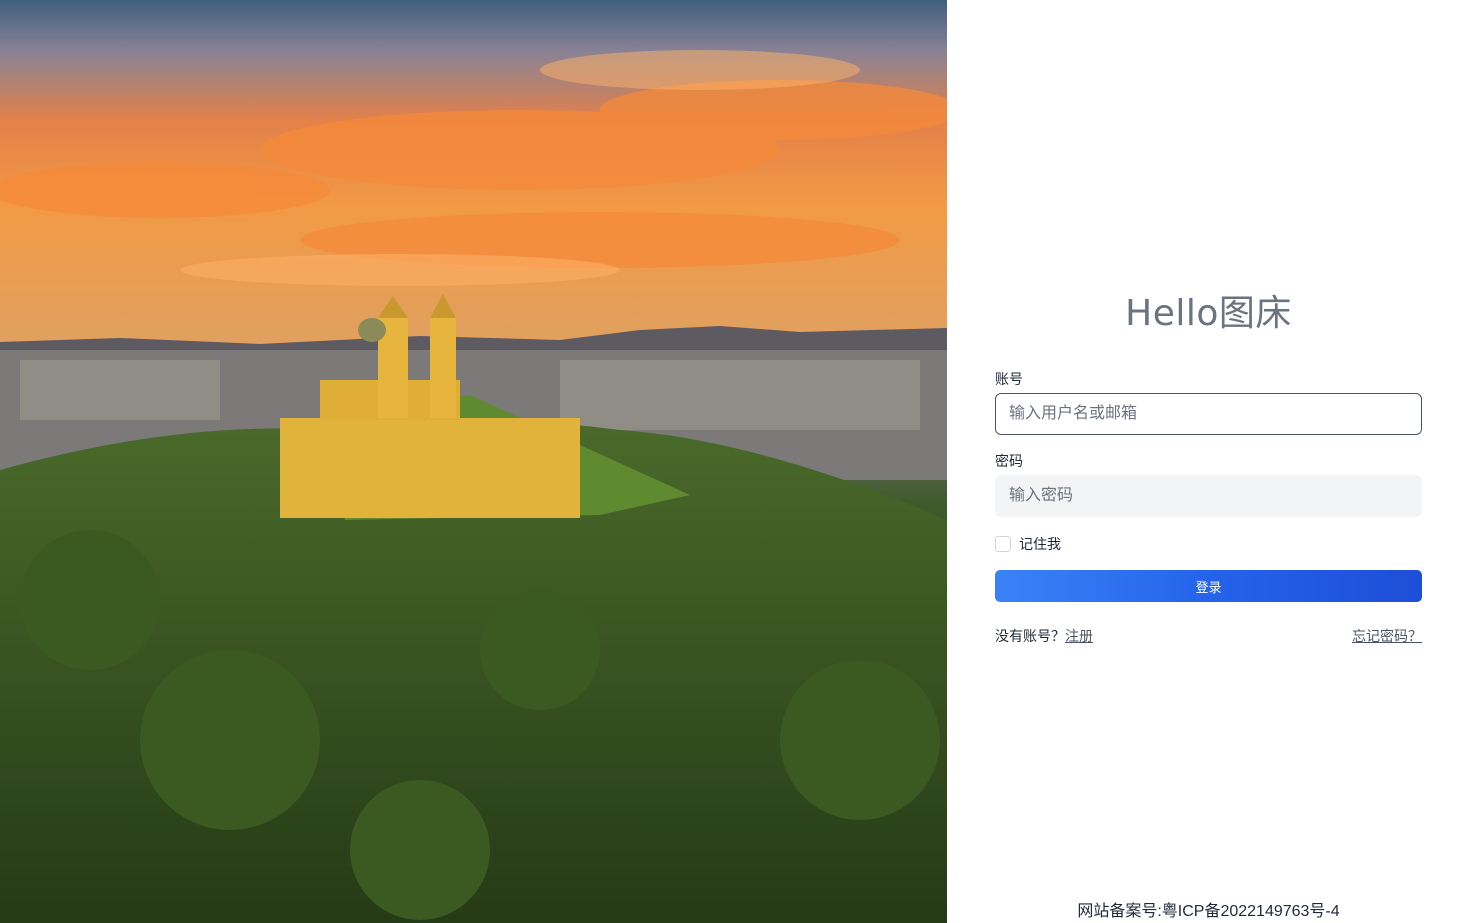 The image size is (1470, 923). I want to click on register-prompt: 没有账号？注册, so click(1044, 636).